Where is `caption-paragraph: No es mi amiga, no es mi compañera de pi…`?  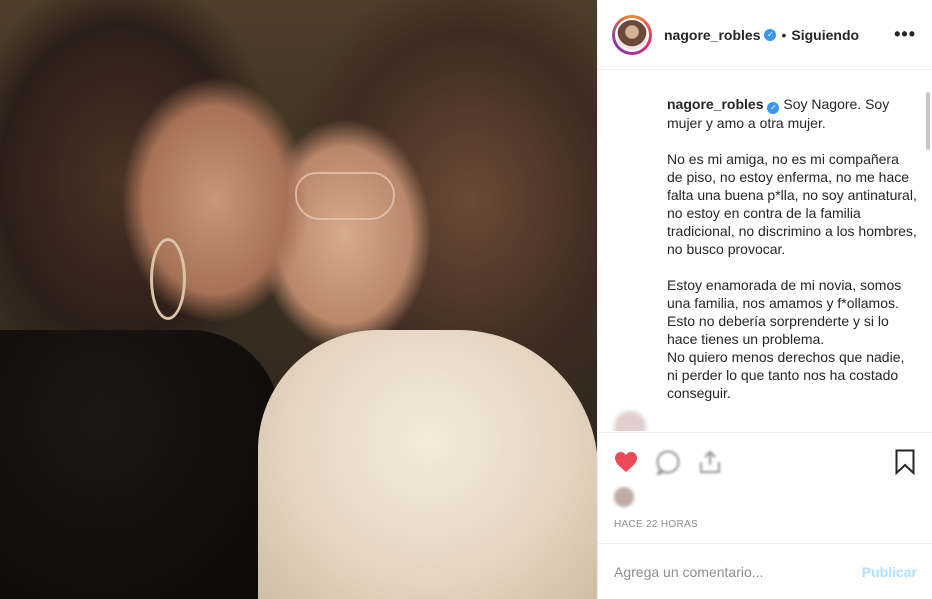 caption-paragraph: No es mi amiga, no es mi compañera de pi… is located at coordinates (792, 204).